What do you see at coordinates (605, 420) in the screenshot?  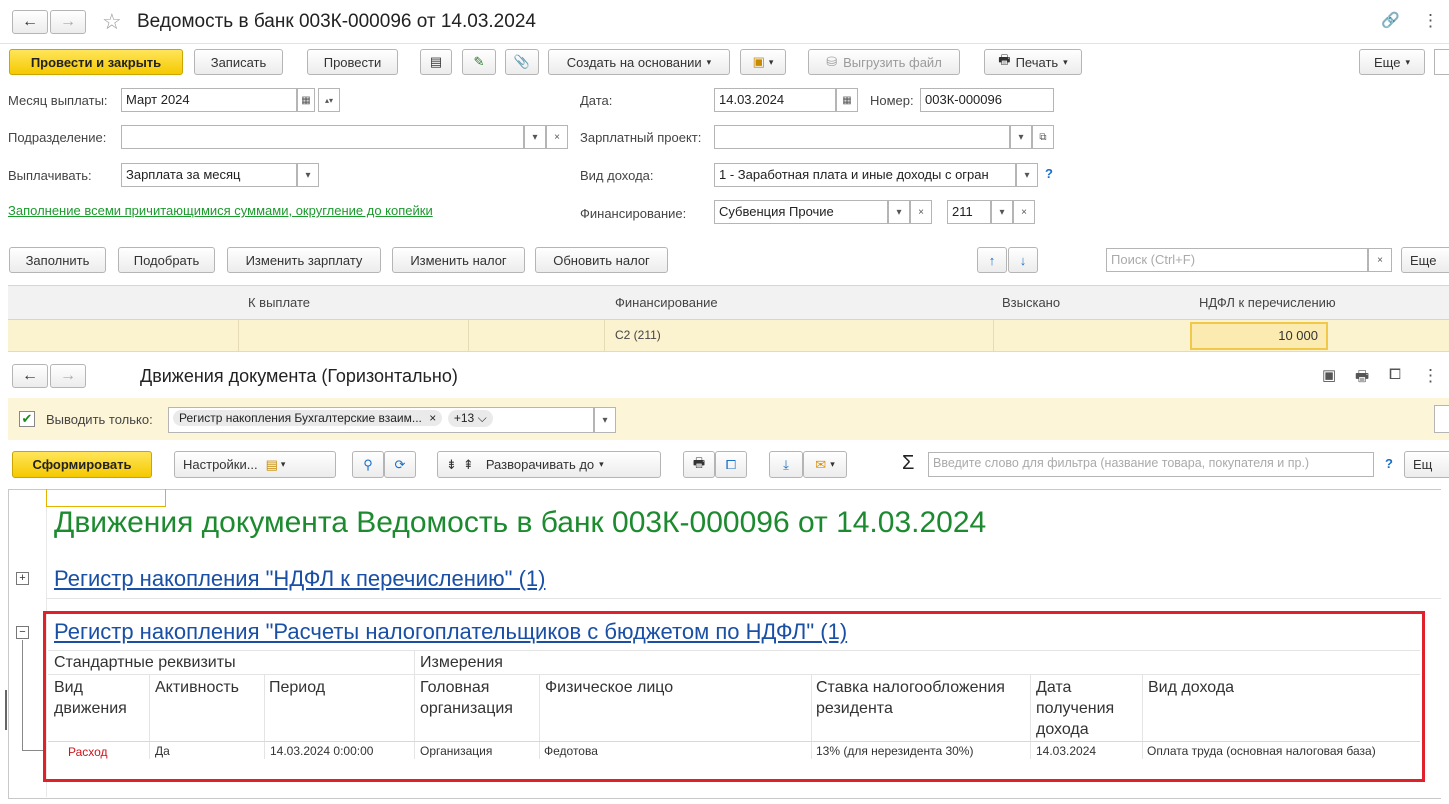 I see `filter-dropdown: ▾` at bounding box center [605, 420].